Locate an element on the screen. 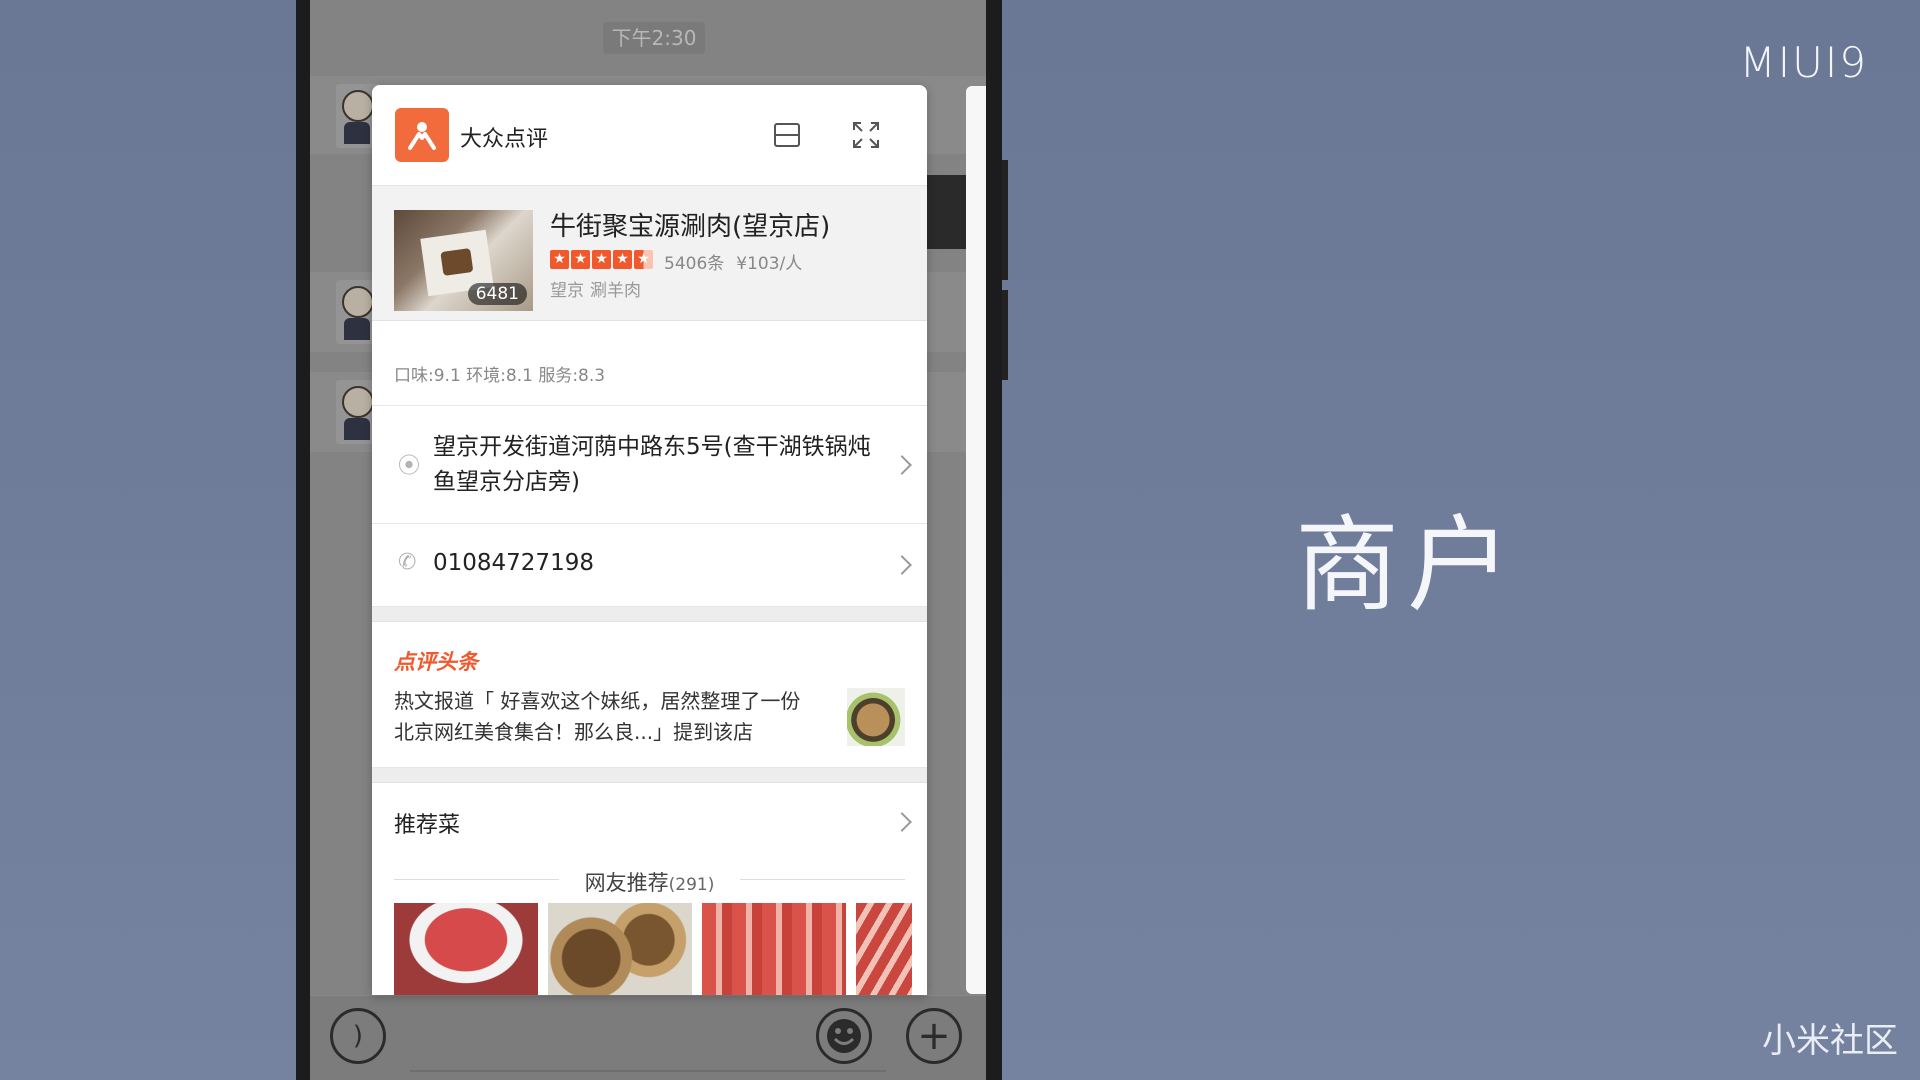 Image resolution: width=1920 pixels, height=1080 pixels. star-rating: ★ ★ ★ ★ ★ is located at coordinates (601, 259).